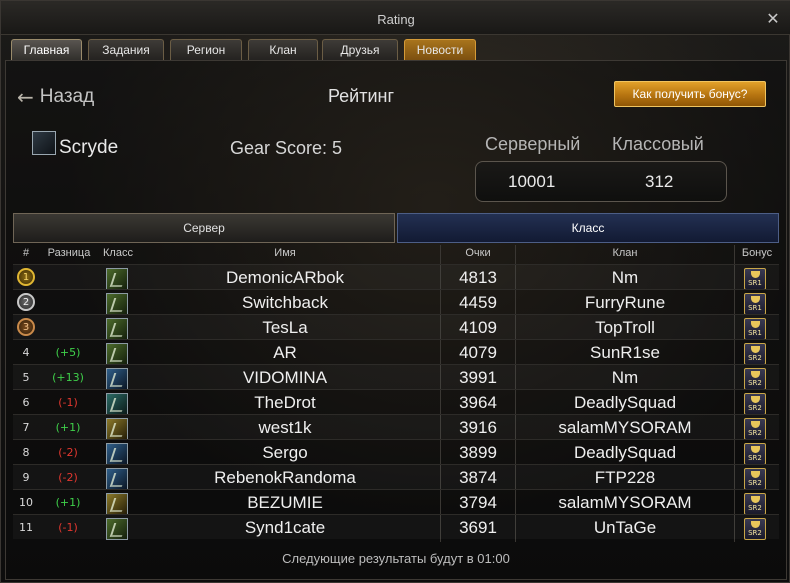  I want to click on row-points: 3899, so click(478, 452).